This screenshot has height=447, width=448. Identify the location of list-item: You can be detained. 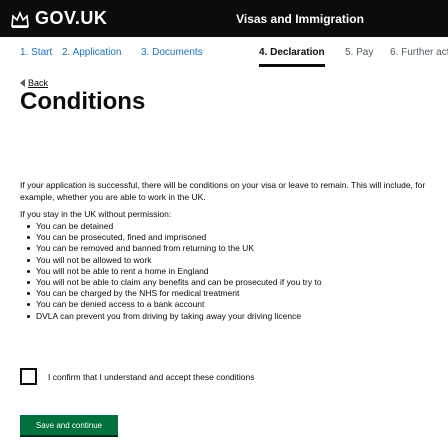
(231, 226).